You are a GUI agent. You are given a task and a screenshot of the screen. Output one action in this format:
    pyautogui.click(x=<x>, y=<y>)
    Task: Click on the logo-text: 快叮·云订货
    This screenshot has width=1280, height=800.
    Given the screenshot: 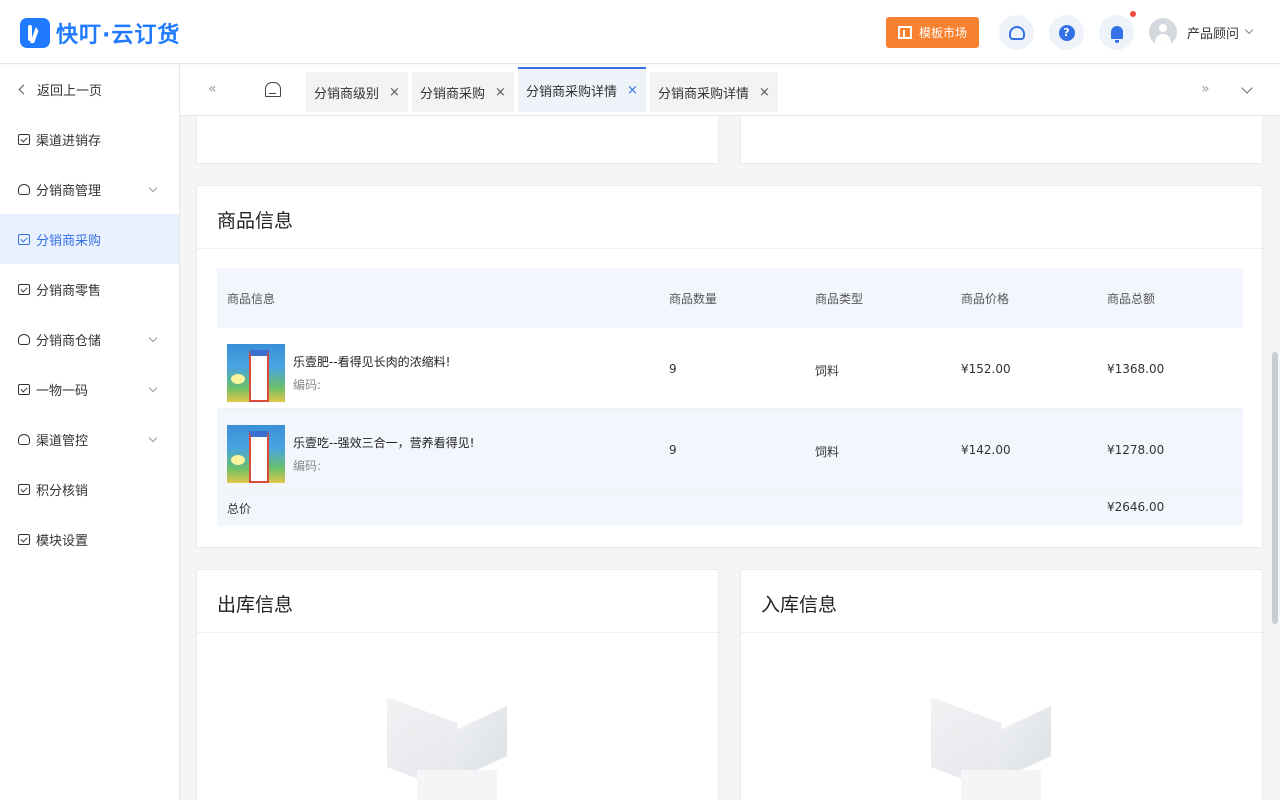 What is the action you would take?
    pyautogui.click(x=118, y=35)
    